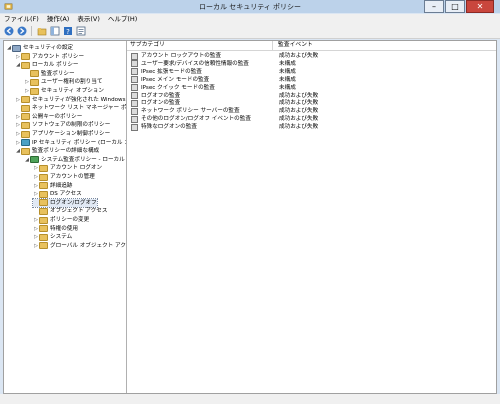 The width and height of the screenshot is (500, 404). What do you see at coordinates (39, 48) in the screenshot?
I see `tree-item: ◢ セキュリティの設定` at bounding box center [39, 48].